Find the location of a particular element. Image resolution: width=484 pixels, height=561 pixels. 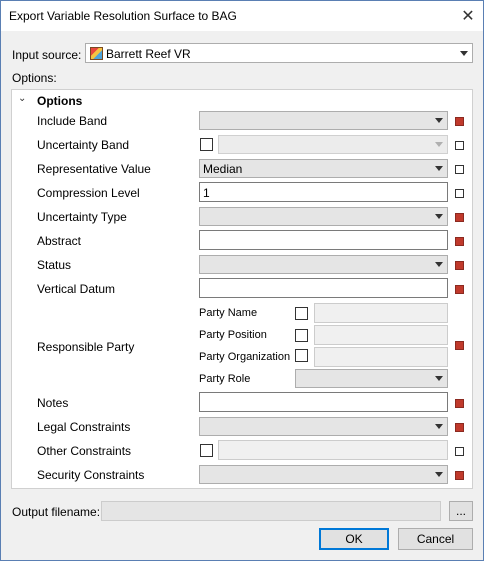

cancel-button: Cancel is located at coordinates (435, 539).